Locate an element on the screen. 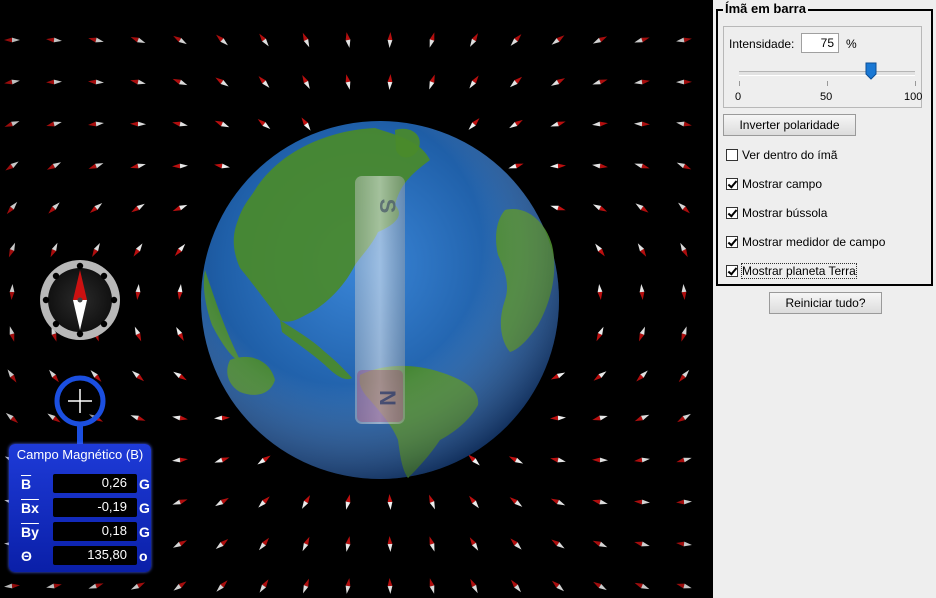  reset-all-button: Reiniciar tudo? is located at coordinates (825, 303).